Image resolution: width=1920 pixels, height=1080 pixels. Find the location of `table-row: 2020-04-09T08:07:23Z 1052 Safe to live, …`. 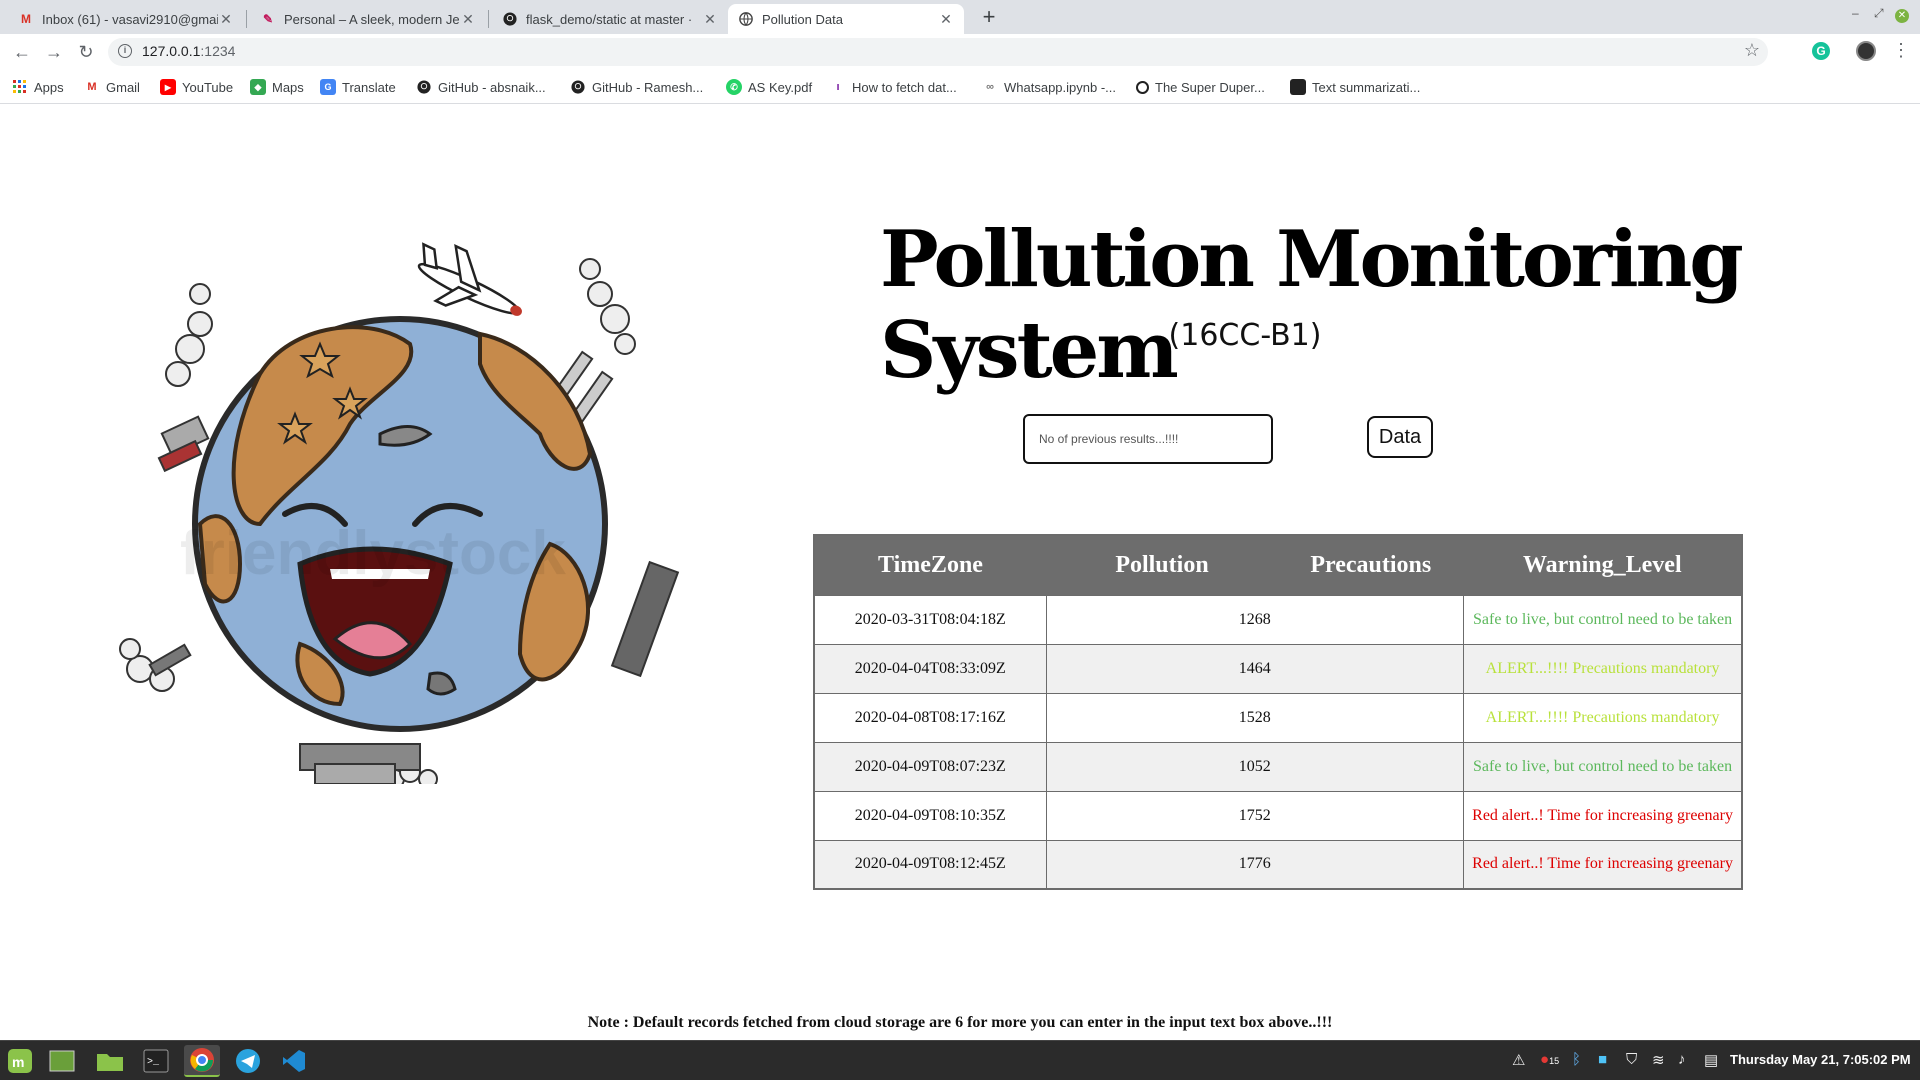

table-row: 2020-04-09T08:07:23Z 1052 Safe to live, … is located at coordinates (1278, 766).